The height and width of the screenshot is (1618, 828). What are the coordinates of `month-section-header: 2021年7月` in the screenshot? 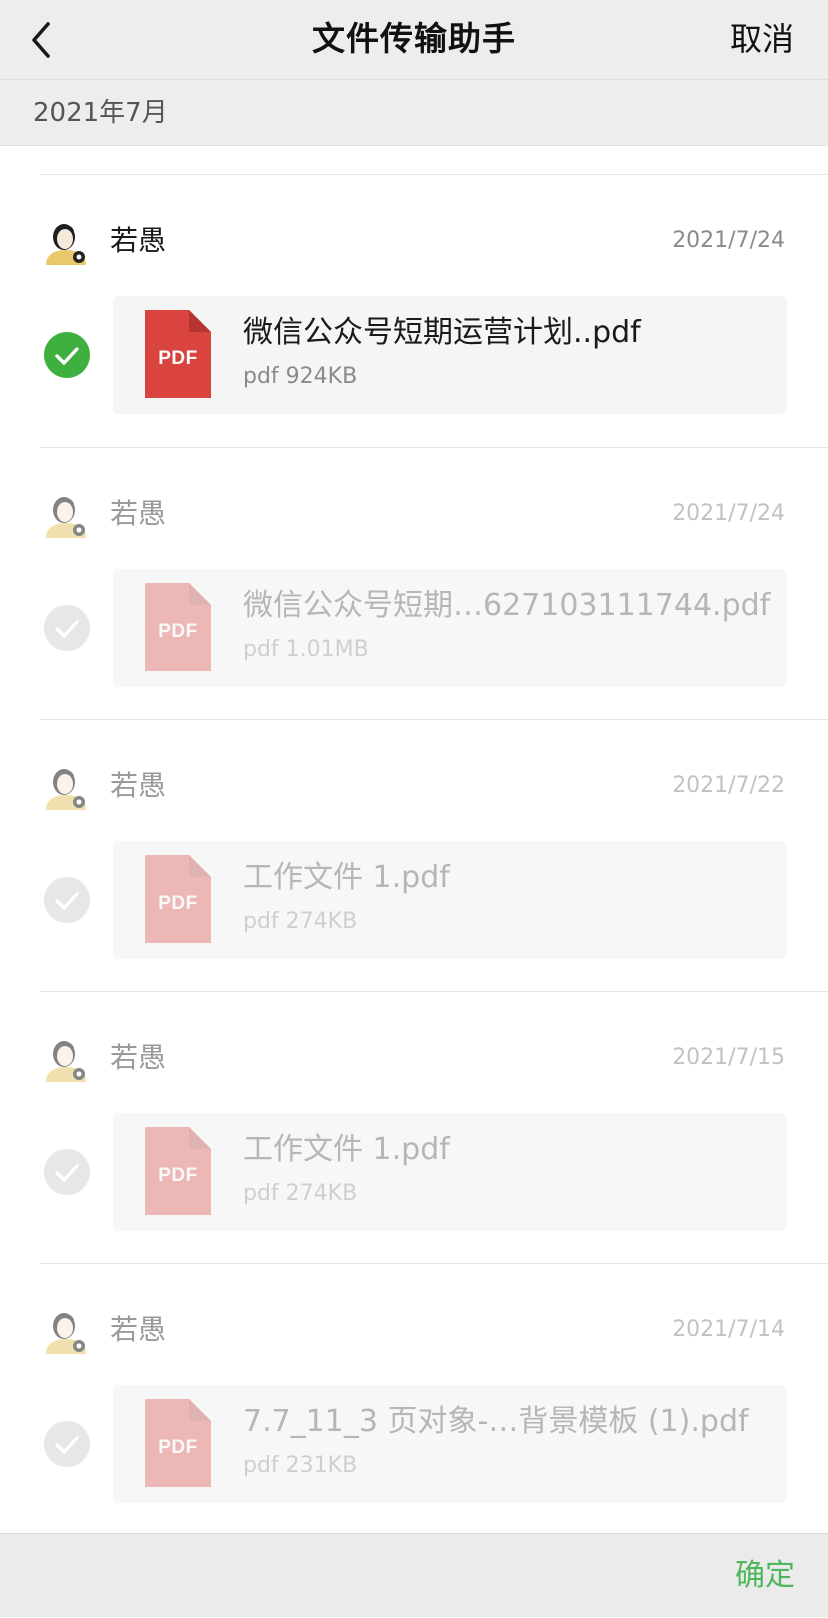 It's located at (414, 113).